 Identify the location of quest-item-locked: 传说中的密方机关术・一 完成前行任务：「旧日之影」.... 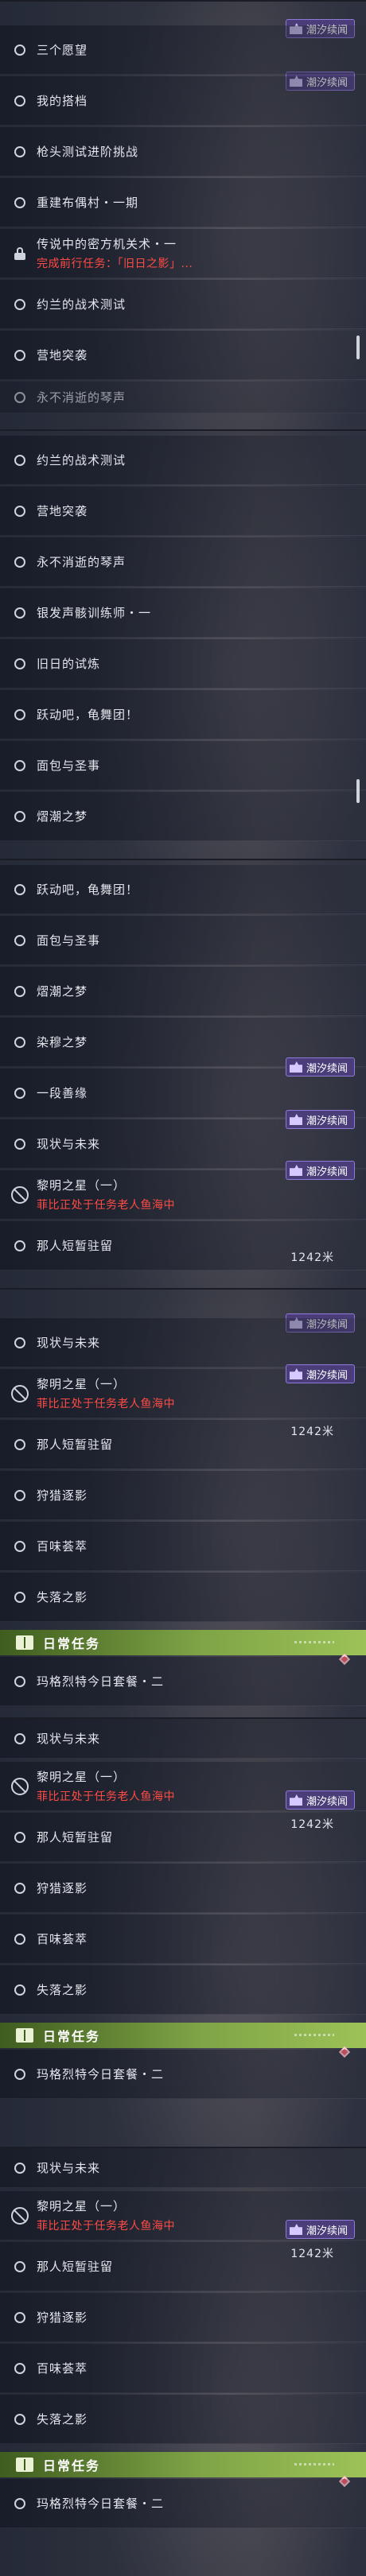
(183, 253).